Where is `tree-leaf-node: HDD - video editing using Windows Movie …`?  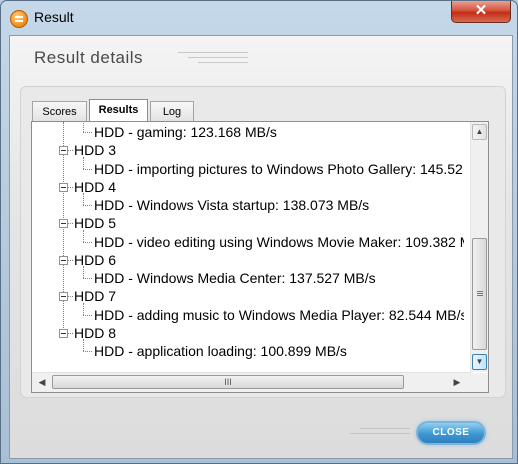 tree-leaf-node: HDD - video editing using Windows Movie … is located at coordinates (279, 242).